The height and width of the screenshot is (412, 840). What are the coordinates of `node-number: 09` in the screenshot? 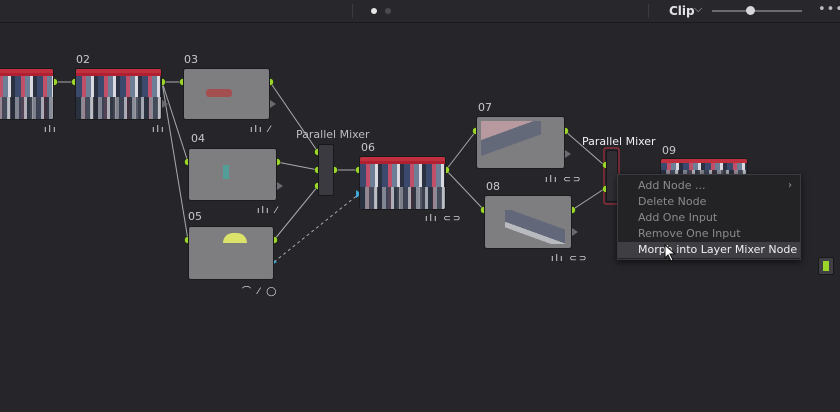 It's located at (669, 150).